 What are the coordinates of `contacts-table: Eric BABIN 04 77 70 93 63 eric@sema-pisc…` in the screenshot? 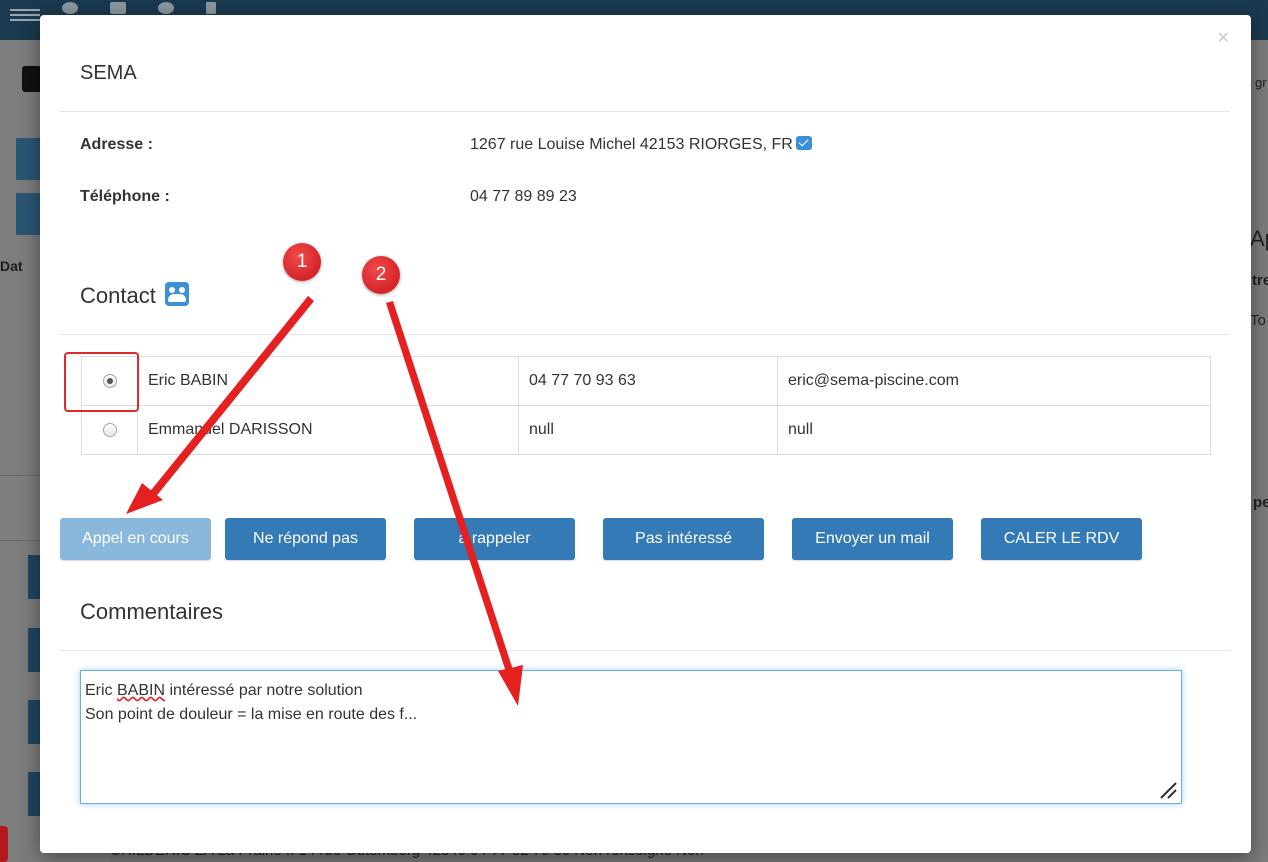 It's located at (646, 405).